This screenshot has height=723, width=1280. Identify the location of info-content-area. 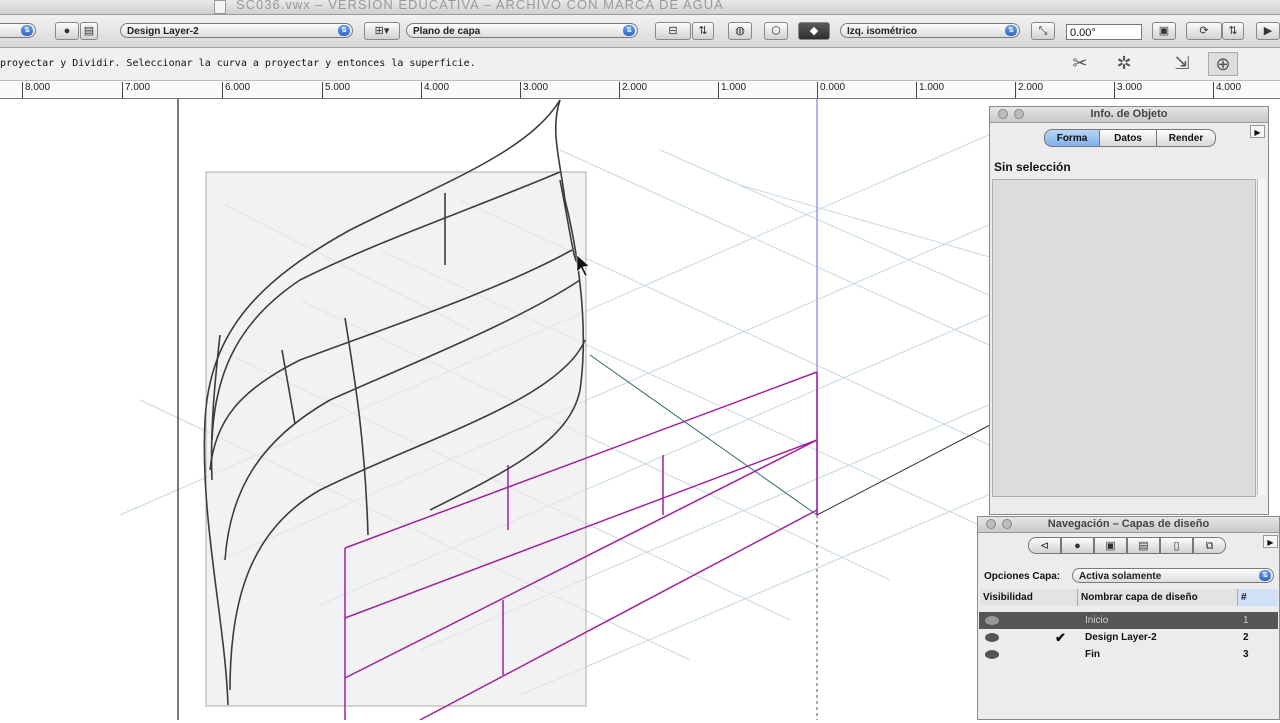
(1124, 338).